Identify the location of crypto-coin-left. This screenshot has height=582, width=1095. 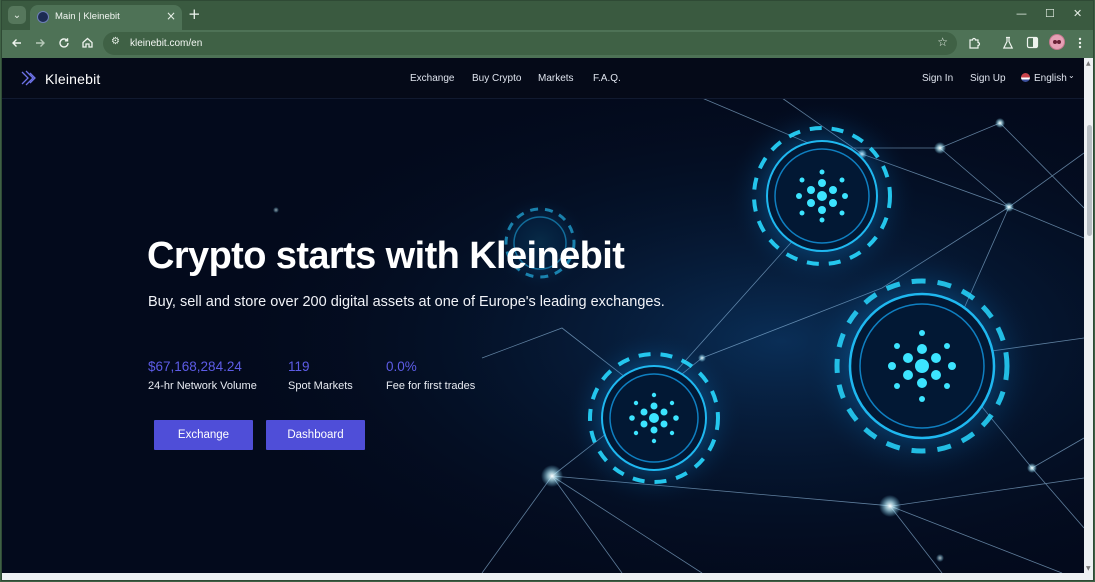
(654, 418).